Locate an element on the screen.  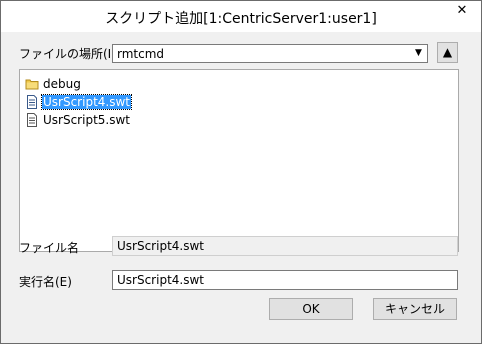
list-item-folder-debug: debug is located at coordinates (53, 84).